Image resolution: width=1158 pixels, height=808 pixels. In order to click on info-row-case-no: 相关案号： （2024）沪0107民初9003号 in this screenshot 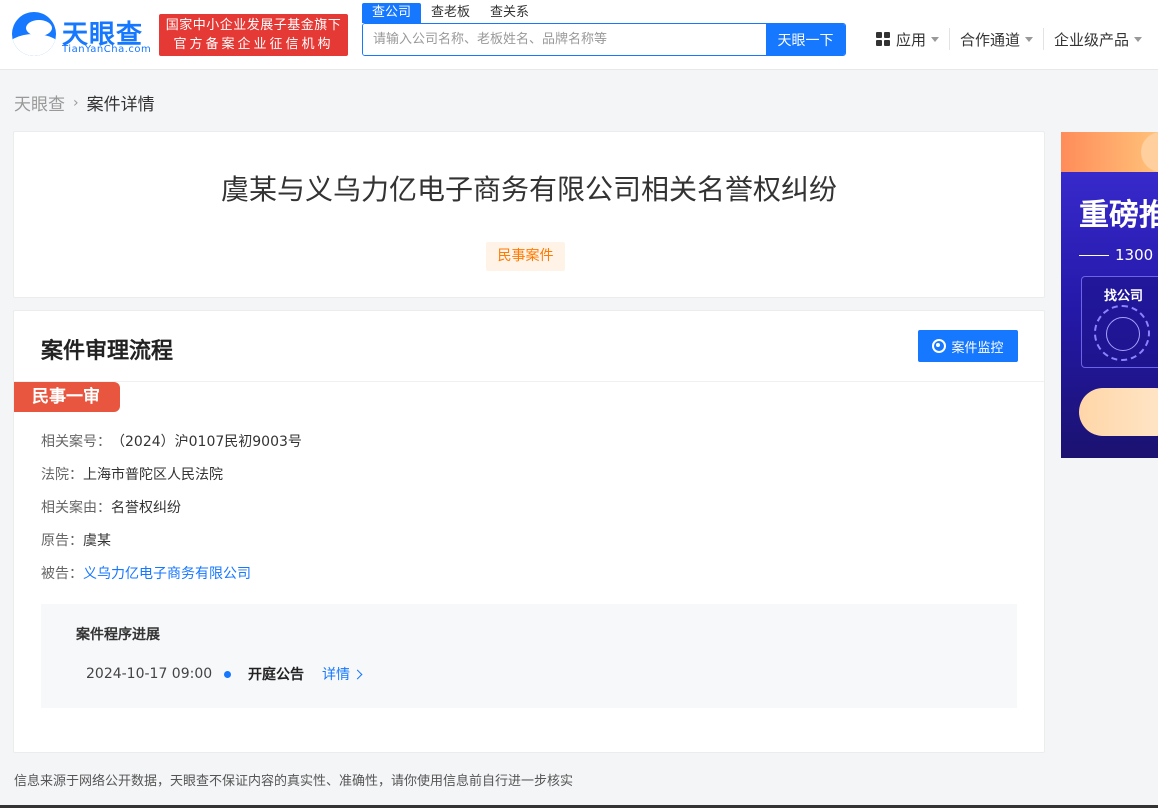, I will do `click(171, 447)`.